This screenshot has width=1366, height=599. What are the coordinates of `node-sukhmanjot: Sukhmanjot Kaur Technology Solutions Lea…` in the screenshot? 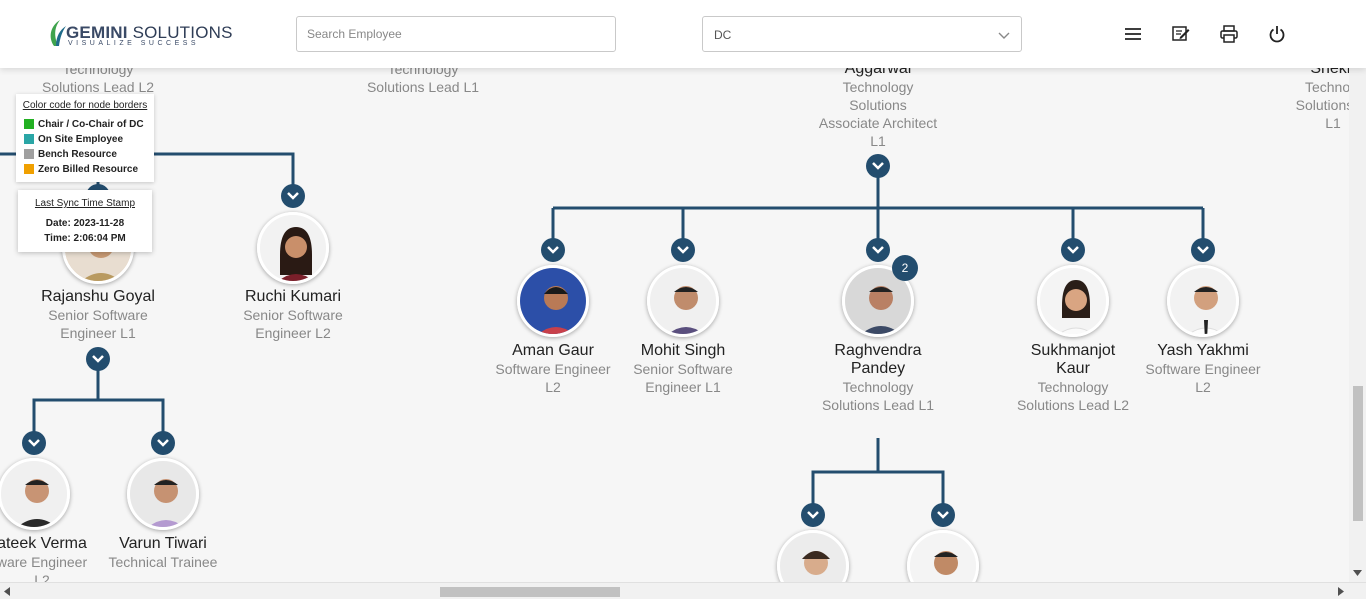 It's located at (1073, 378).